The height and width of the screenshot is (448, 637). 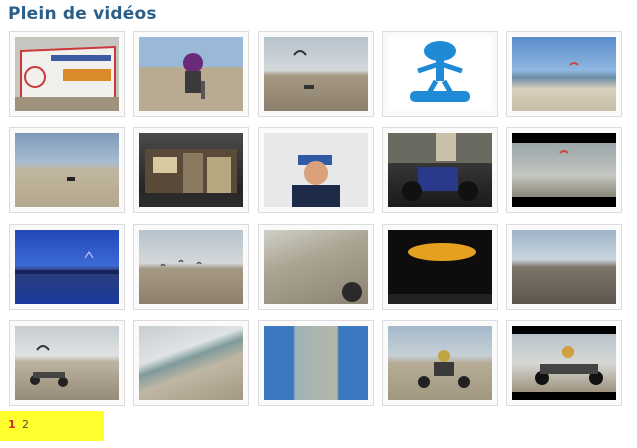 What do you see at coordinates (52, 426) in the screenshot?
I see `pagination: 1 2` at bounding box center [52, 426].